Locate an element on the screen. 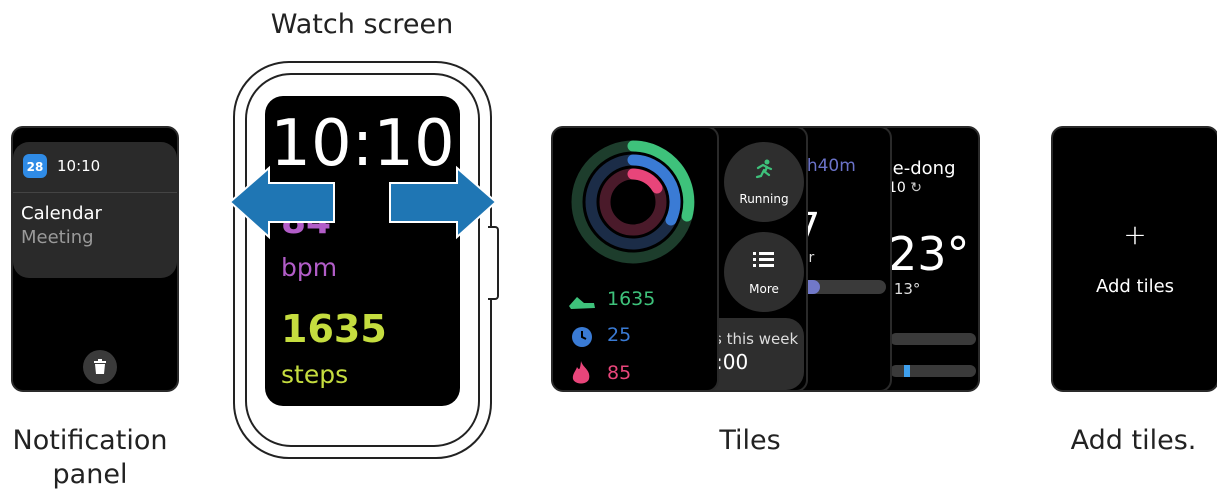  caption-notification-panel: Notification panel is located at coordinates (90, 457).